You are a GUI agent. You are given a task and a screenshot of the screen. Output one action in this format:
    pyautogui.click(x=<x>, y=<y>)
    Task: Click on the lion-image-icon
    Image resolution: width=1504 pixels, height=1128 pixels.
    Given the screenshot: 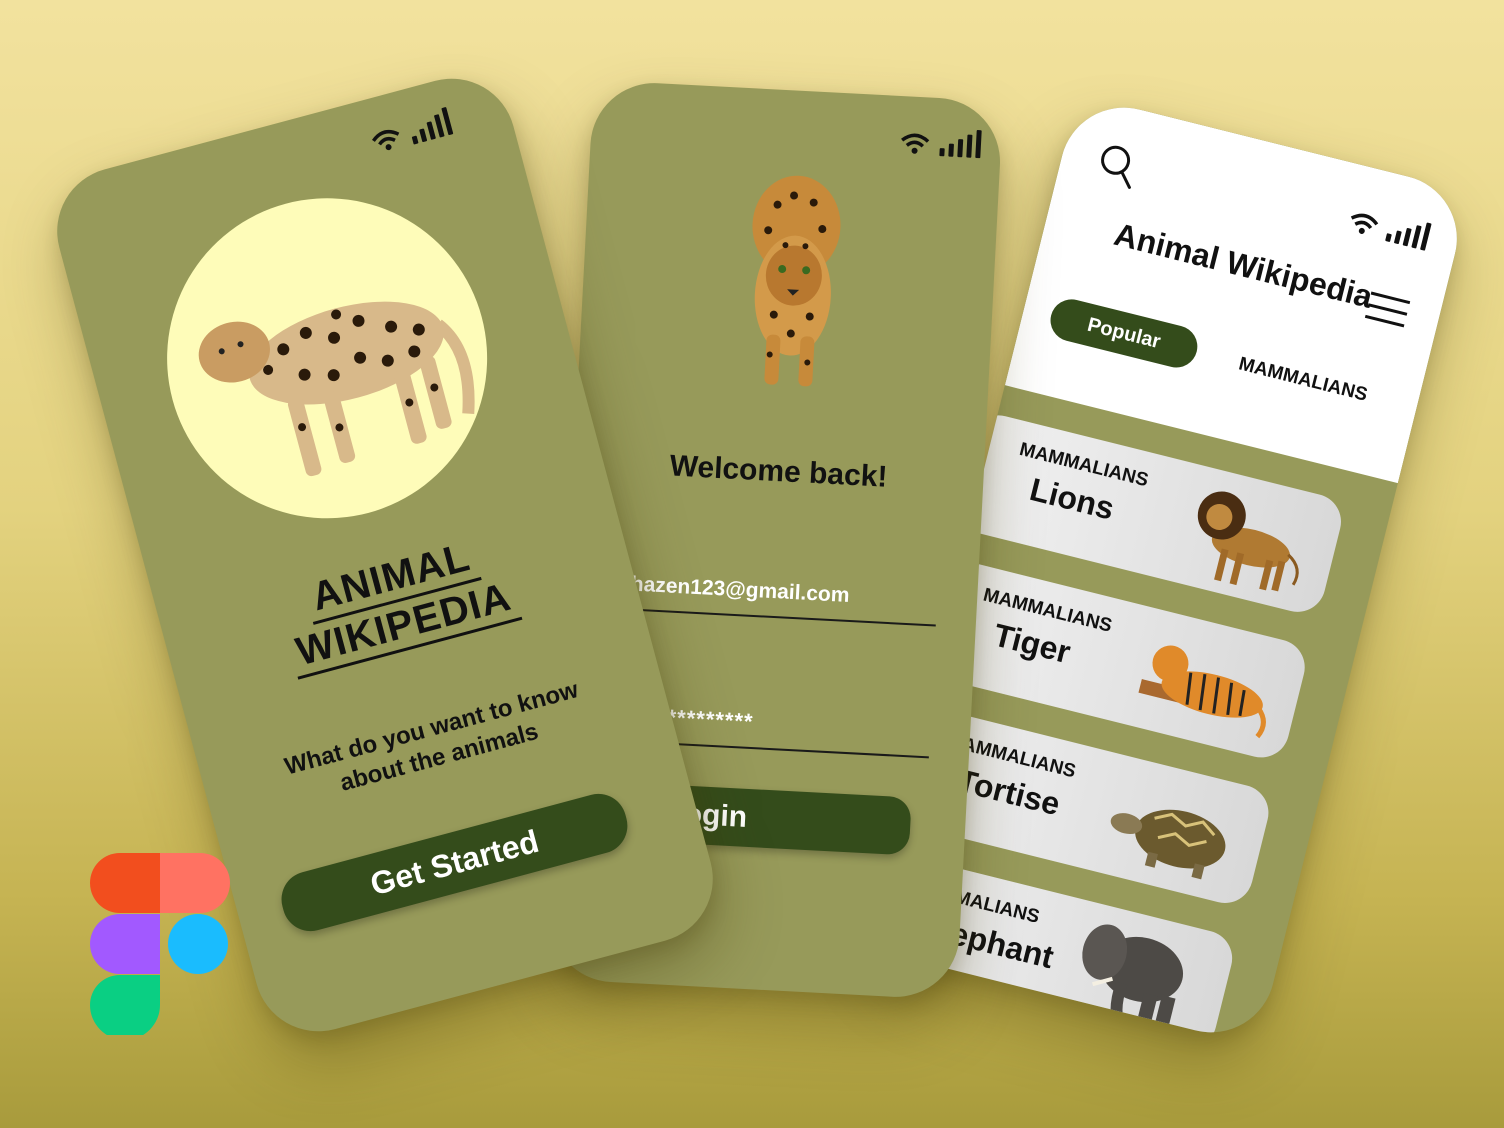 What is the action you would take?
    pyautogui.click(x=1248, y=541)
    